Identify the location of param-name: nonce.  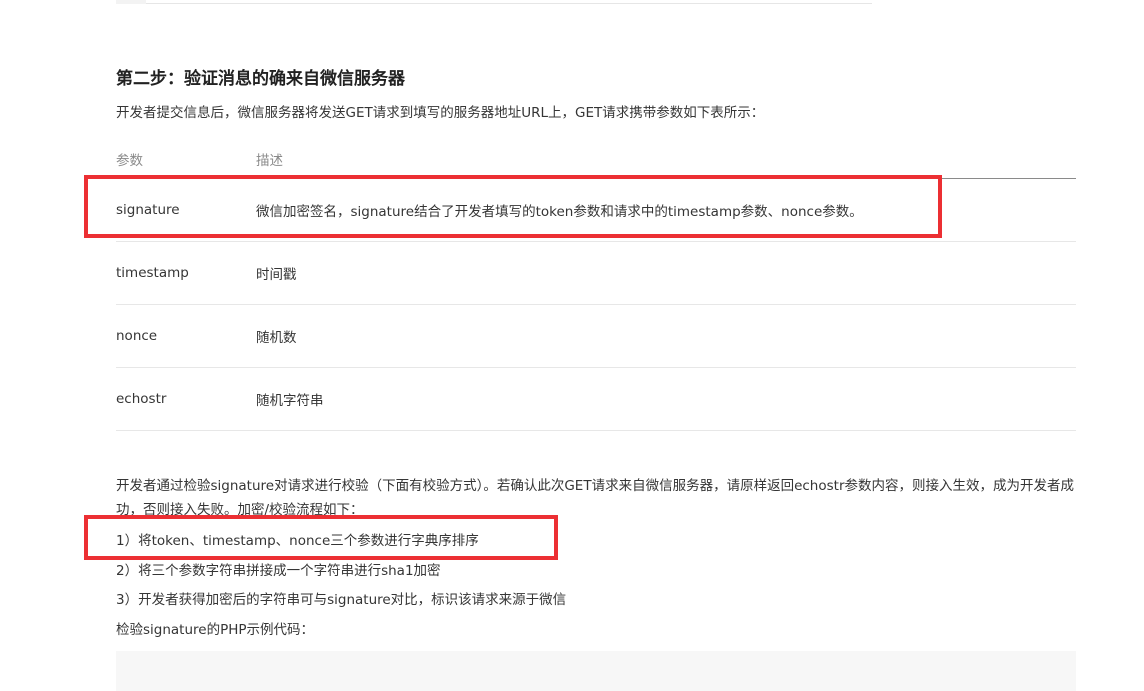
(186, 336).